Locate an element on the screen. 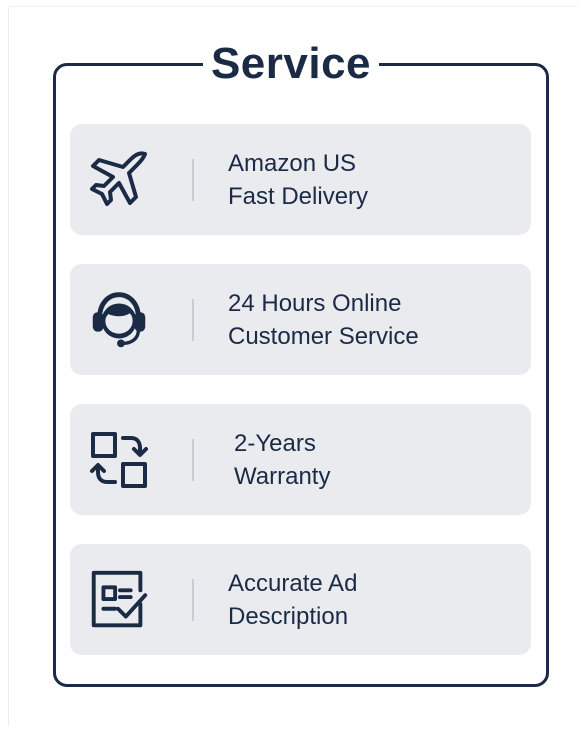  service-card-warranty: 2-Years Warranty is located at coordinates (300, 459).